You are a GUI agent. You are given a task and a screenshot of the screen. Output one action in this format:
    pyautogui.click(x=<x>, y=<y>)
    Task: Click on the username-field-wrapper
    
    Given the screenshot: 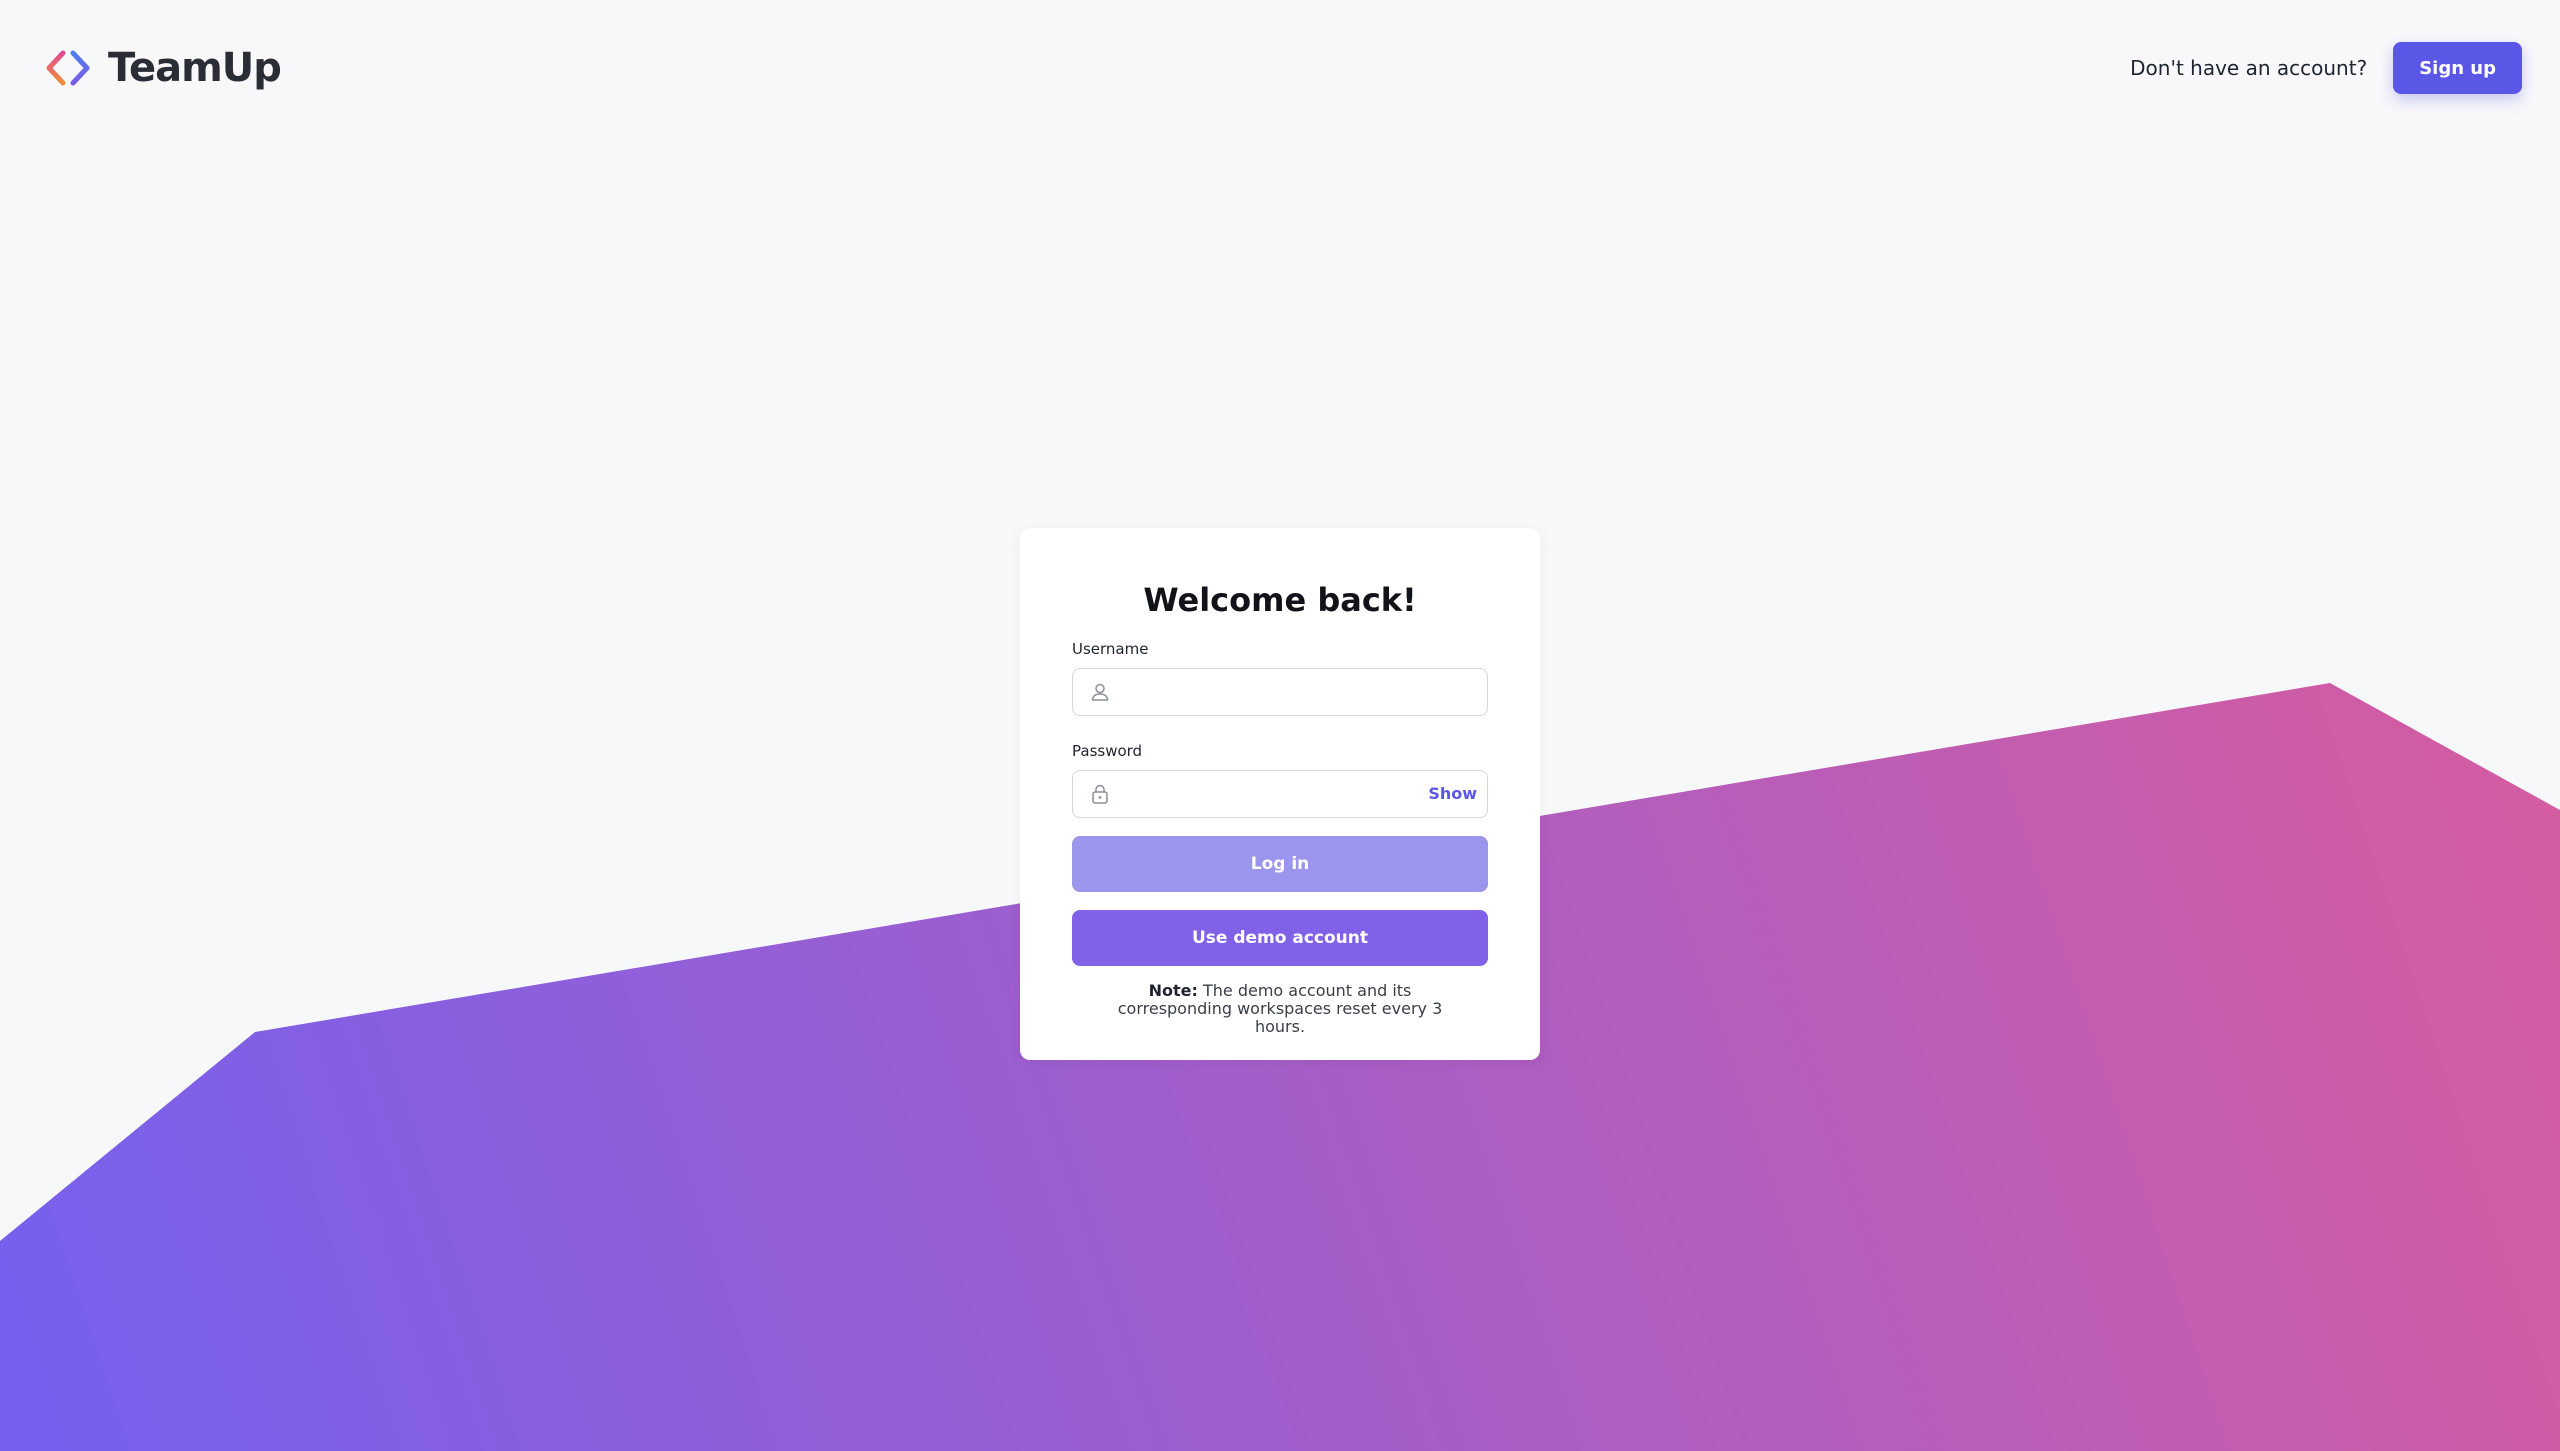 What is the action you would take?
    pyautogui.click(x=1280, y=692)
    